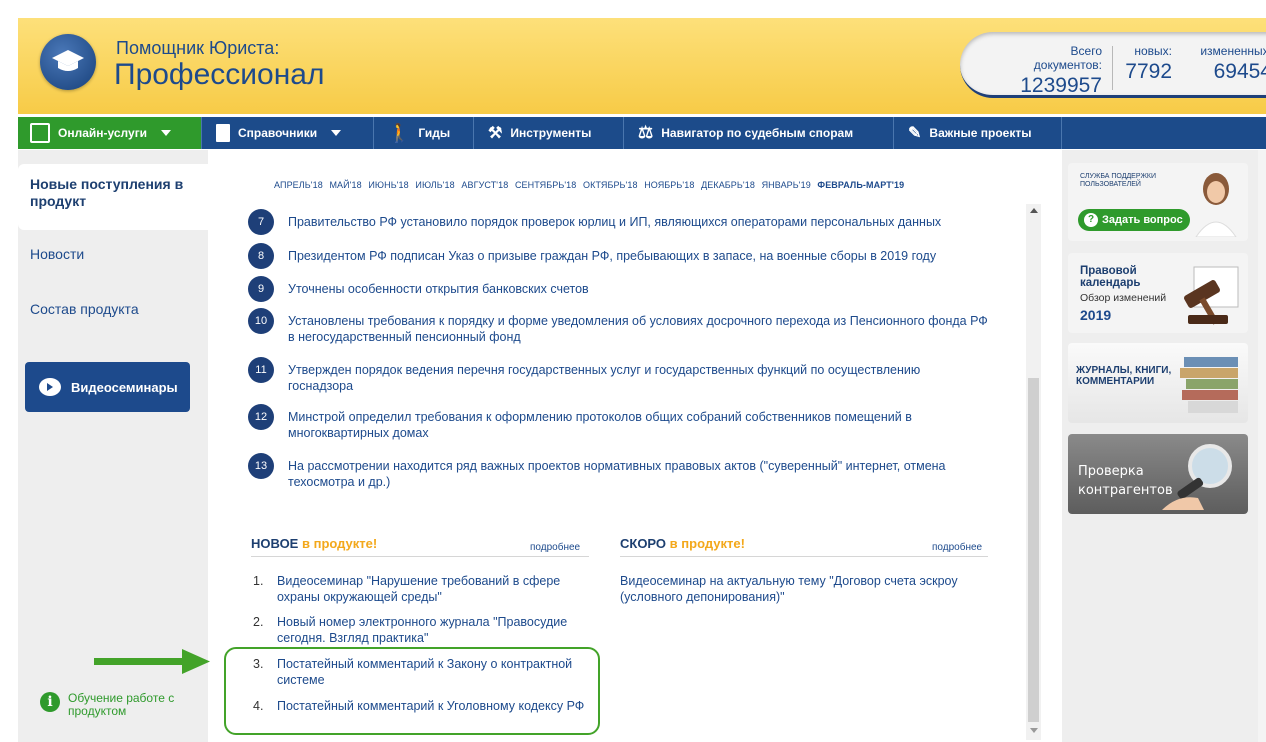  Describe the element at coordinates (1124, 376) in the screenshot. I see `journals-label: ЖУРНАЛЫ, КНИГИ, КОММЕНТАРИИ` at that location.